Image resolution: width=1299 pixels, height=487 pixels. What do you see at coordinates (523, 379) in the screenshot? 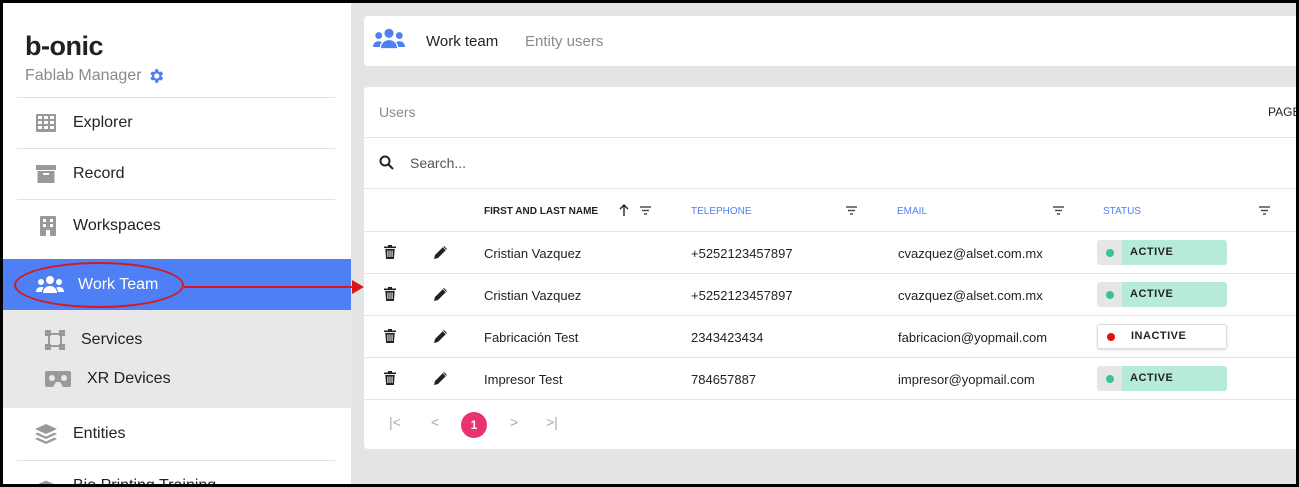
I see `cell-name: Impresor Test` at bounding box center [523, 379].